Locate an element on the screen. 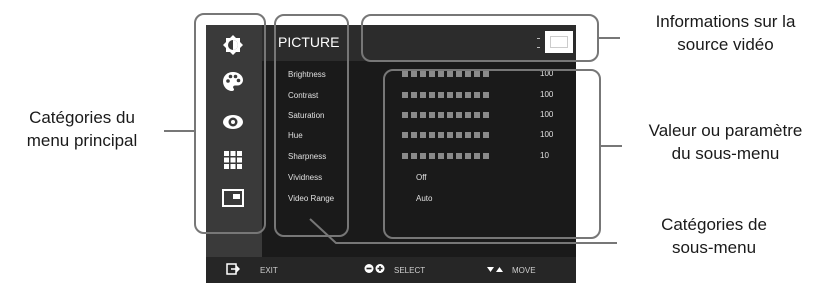  annotation-submenu-categories: Catégories de sous-menu is located at coordinates (714, 236).